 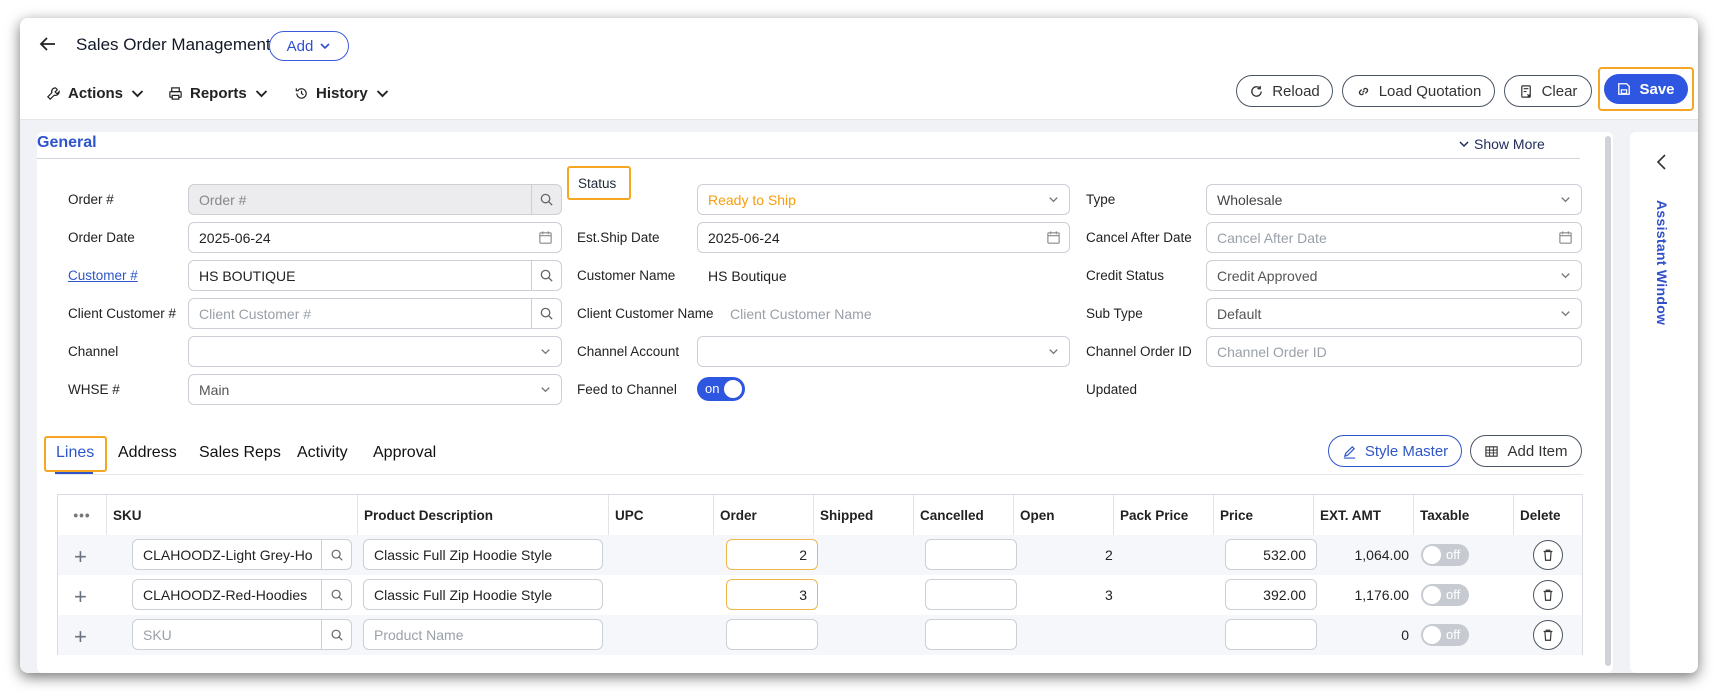 What do you see at coordinates (1418, 91) in the screenshot?
I see `load-quotation-button: Load Quotation` at bounding box center [1418, 91].